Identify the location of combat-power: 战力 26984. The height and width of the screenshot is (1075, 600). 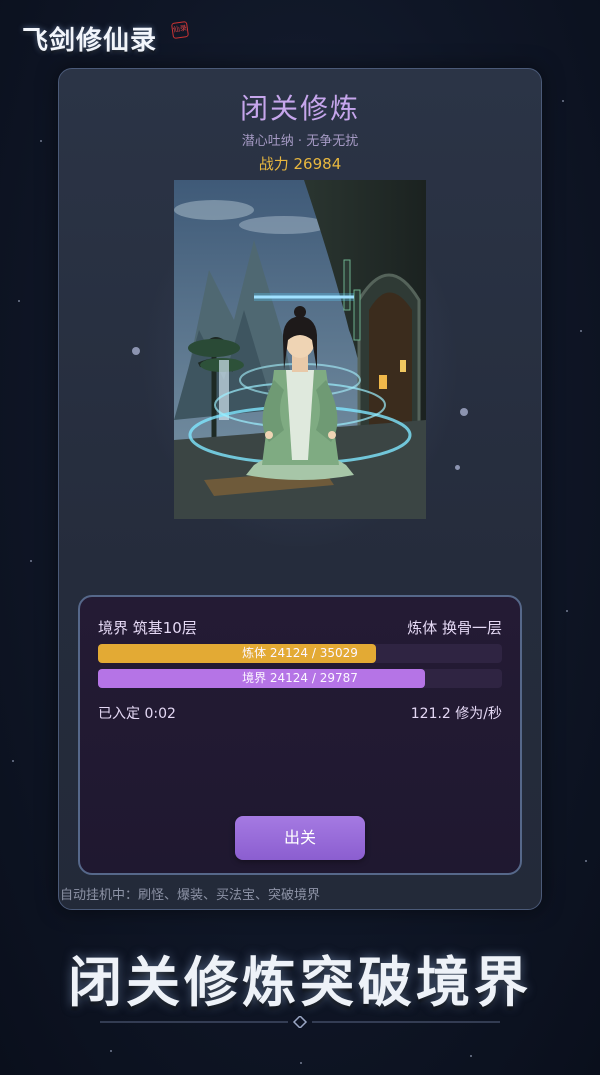
(300, 164).